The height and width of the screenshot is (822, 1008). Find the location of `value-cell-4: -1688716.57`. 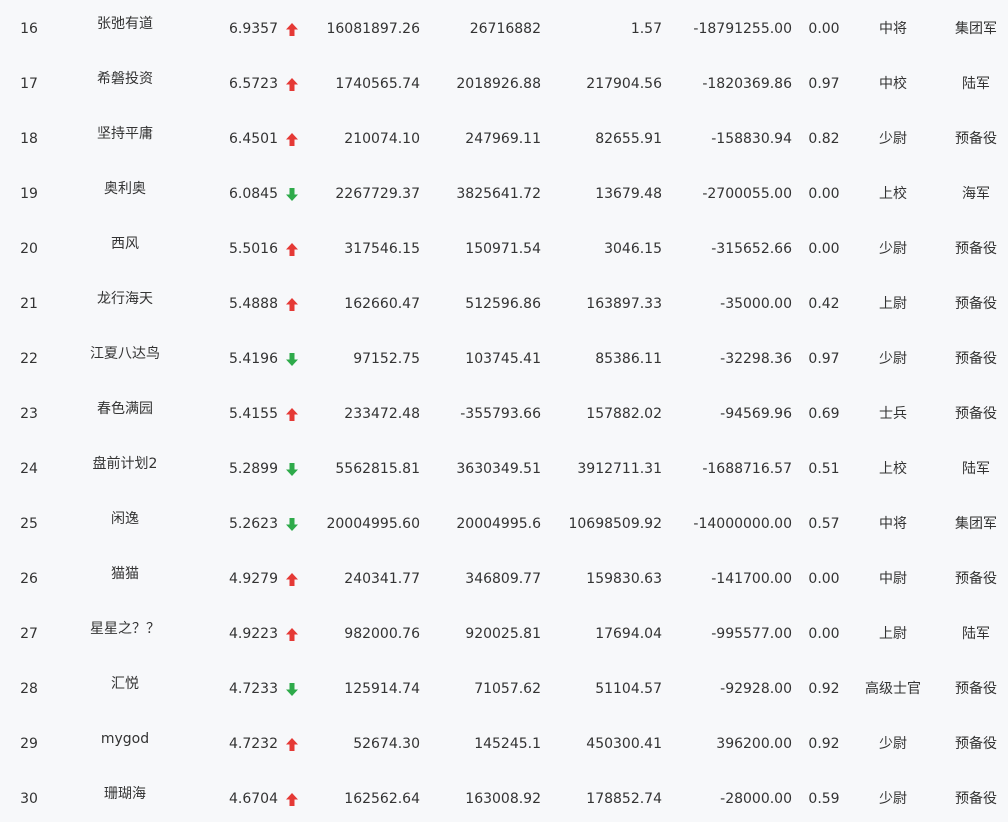

value-cell-4: -1688716.57 is located at coordinates (747, 469).